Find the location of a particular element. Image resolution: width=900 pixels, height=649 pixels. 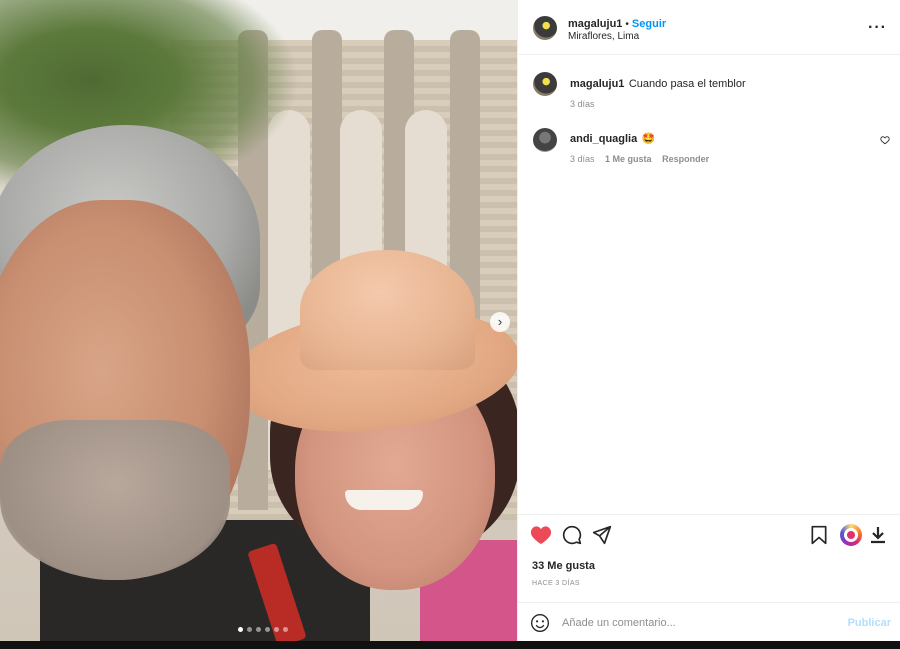

download-icon is located at coordinates (878, 535).